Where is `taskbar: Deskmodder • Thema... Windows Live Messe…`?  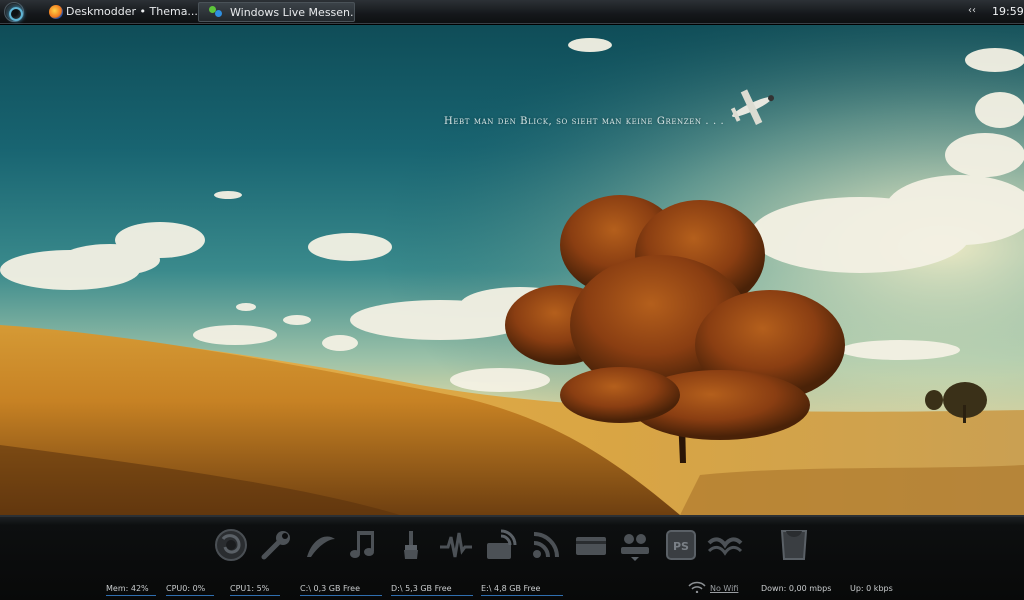
taskbar: Deskmodder • Thema... Windows Live Messe… is located at coordinates (512, 12).